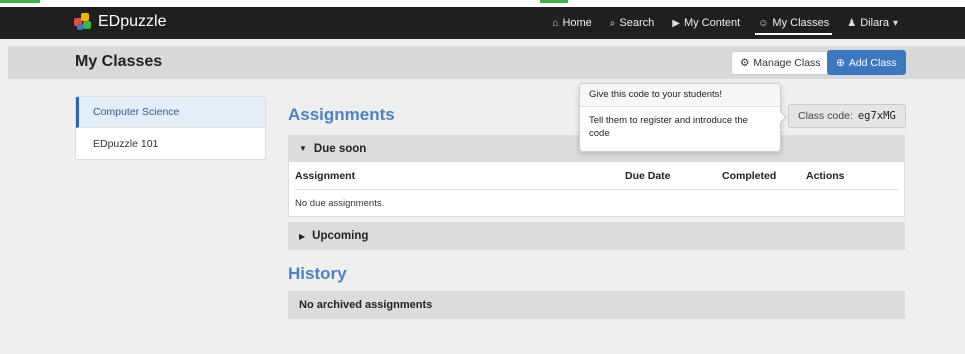  I want to click on video-icon: ▶, so click(676, 23).